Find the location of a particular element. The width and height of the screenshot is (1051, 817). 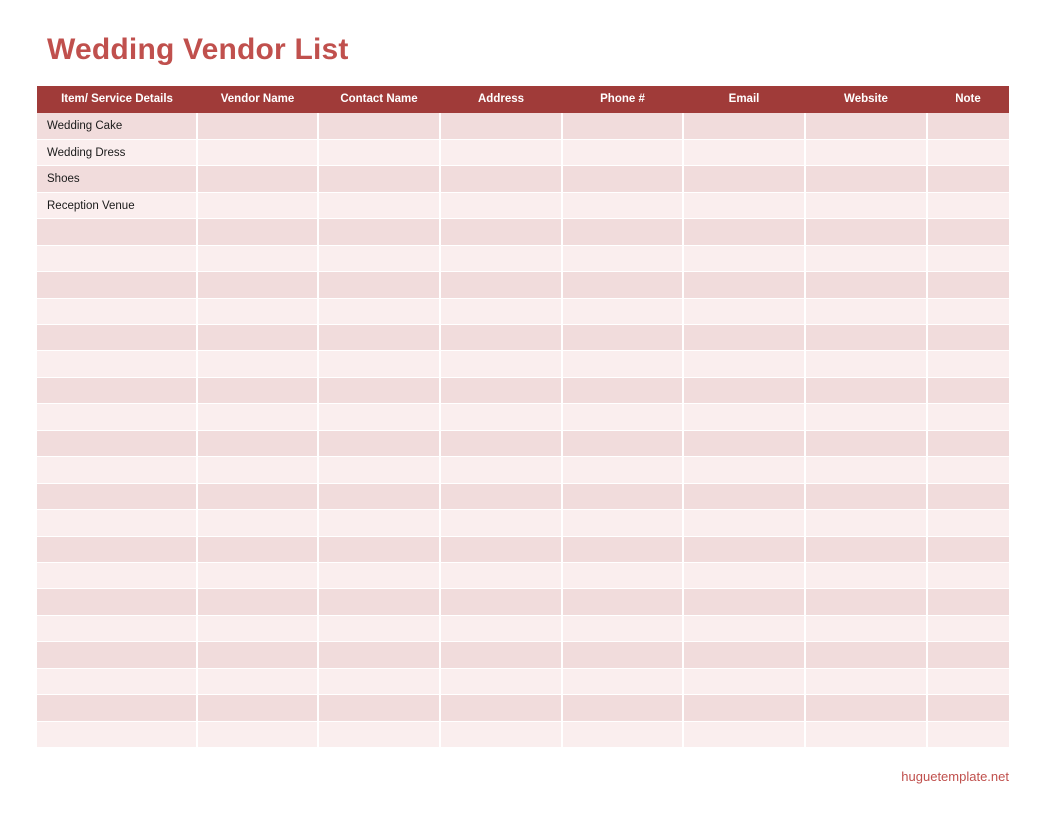

table-cell: Wedding Cake is located at coordinates (117, 126).